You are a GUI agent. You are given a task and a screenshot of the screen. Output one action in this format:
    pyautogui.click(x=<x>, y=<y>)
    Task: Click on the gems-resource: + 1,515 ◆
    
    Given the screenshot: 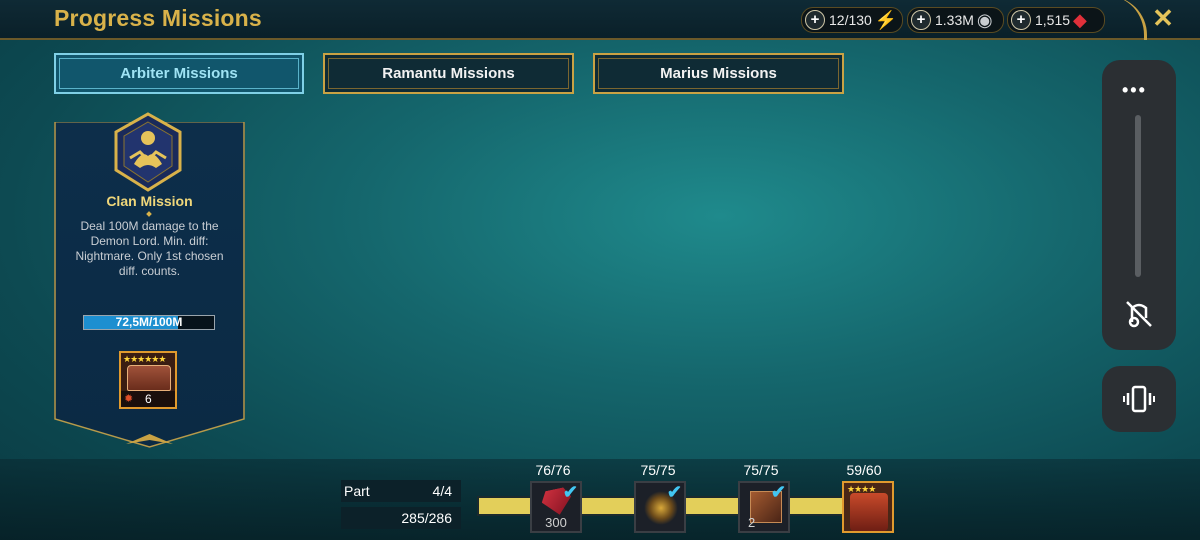 What is the action you would take?
    pyautogui.click(x=1056, y=20)
    